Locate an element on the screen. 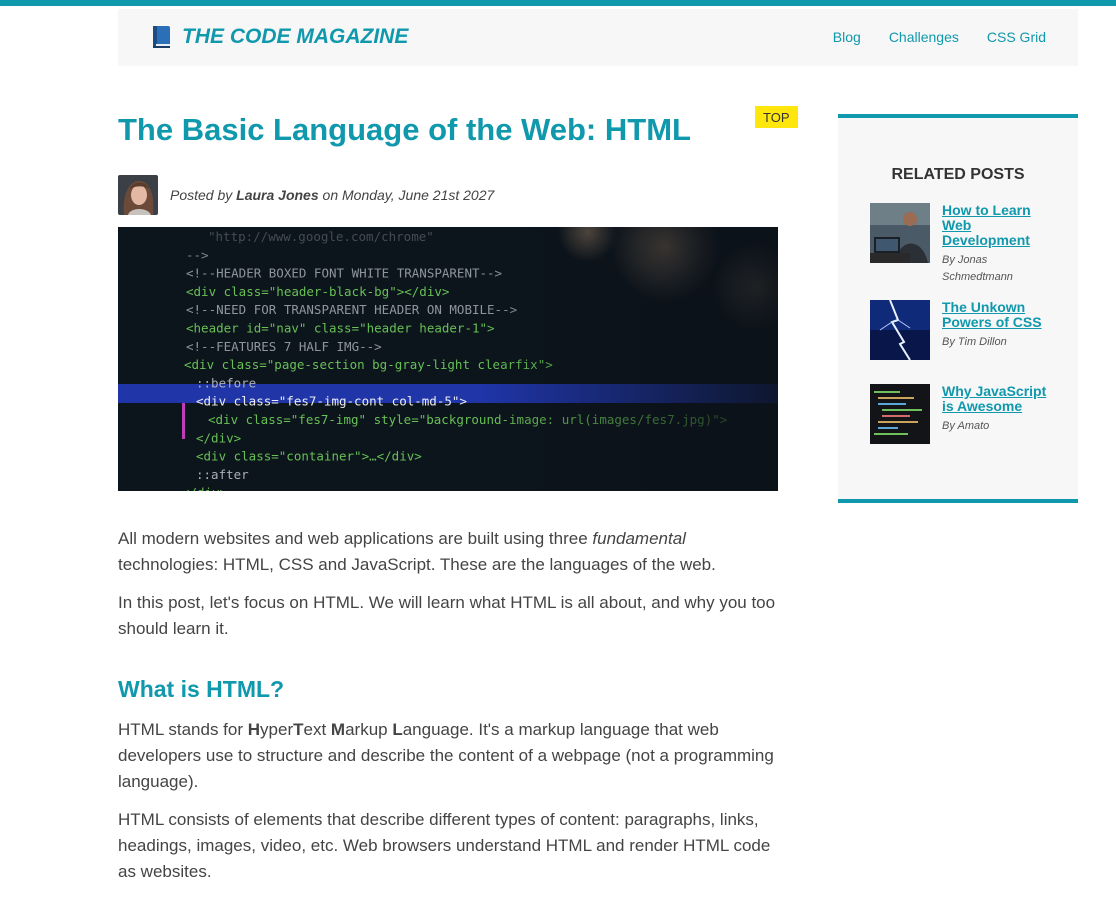  related-post-author: By Amato is located at coordinates (966, 426).